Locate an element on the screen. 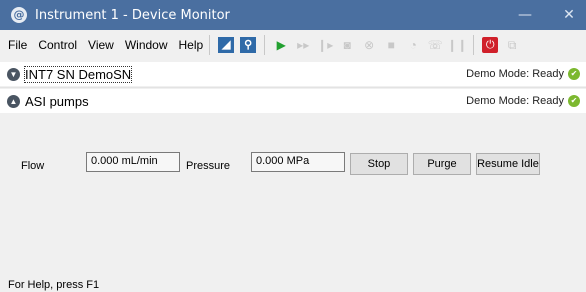  menu-view: View is located at coordinates (101, 45).